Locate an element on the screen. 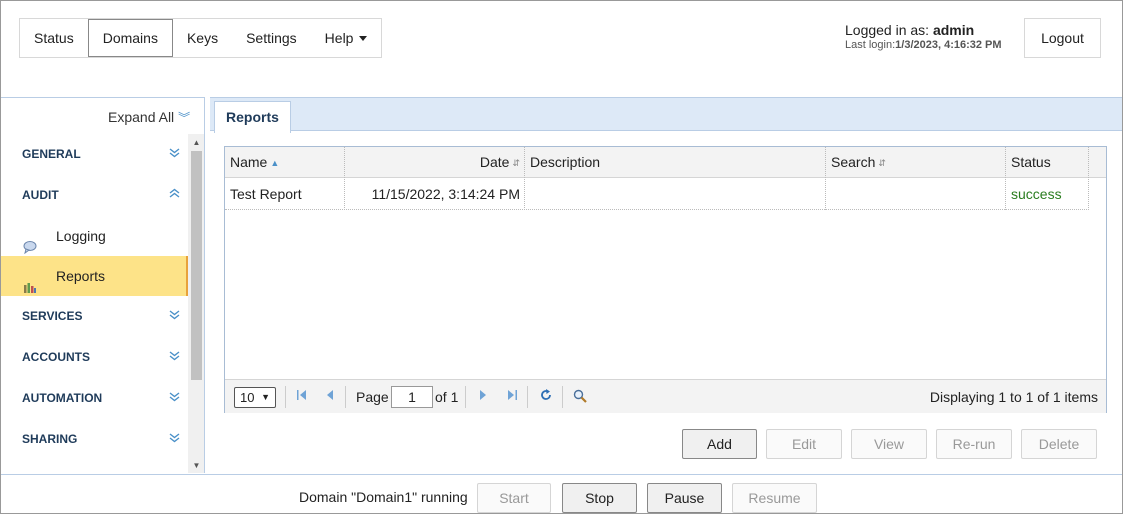 The width and height of the screenshot is (1123, 514). column-label: Date is located at coordinates (494, 162).